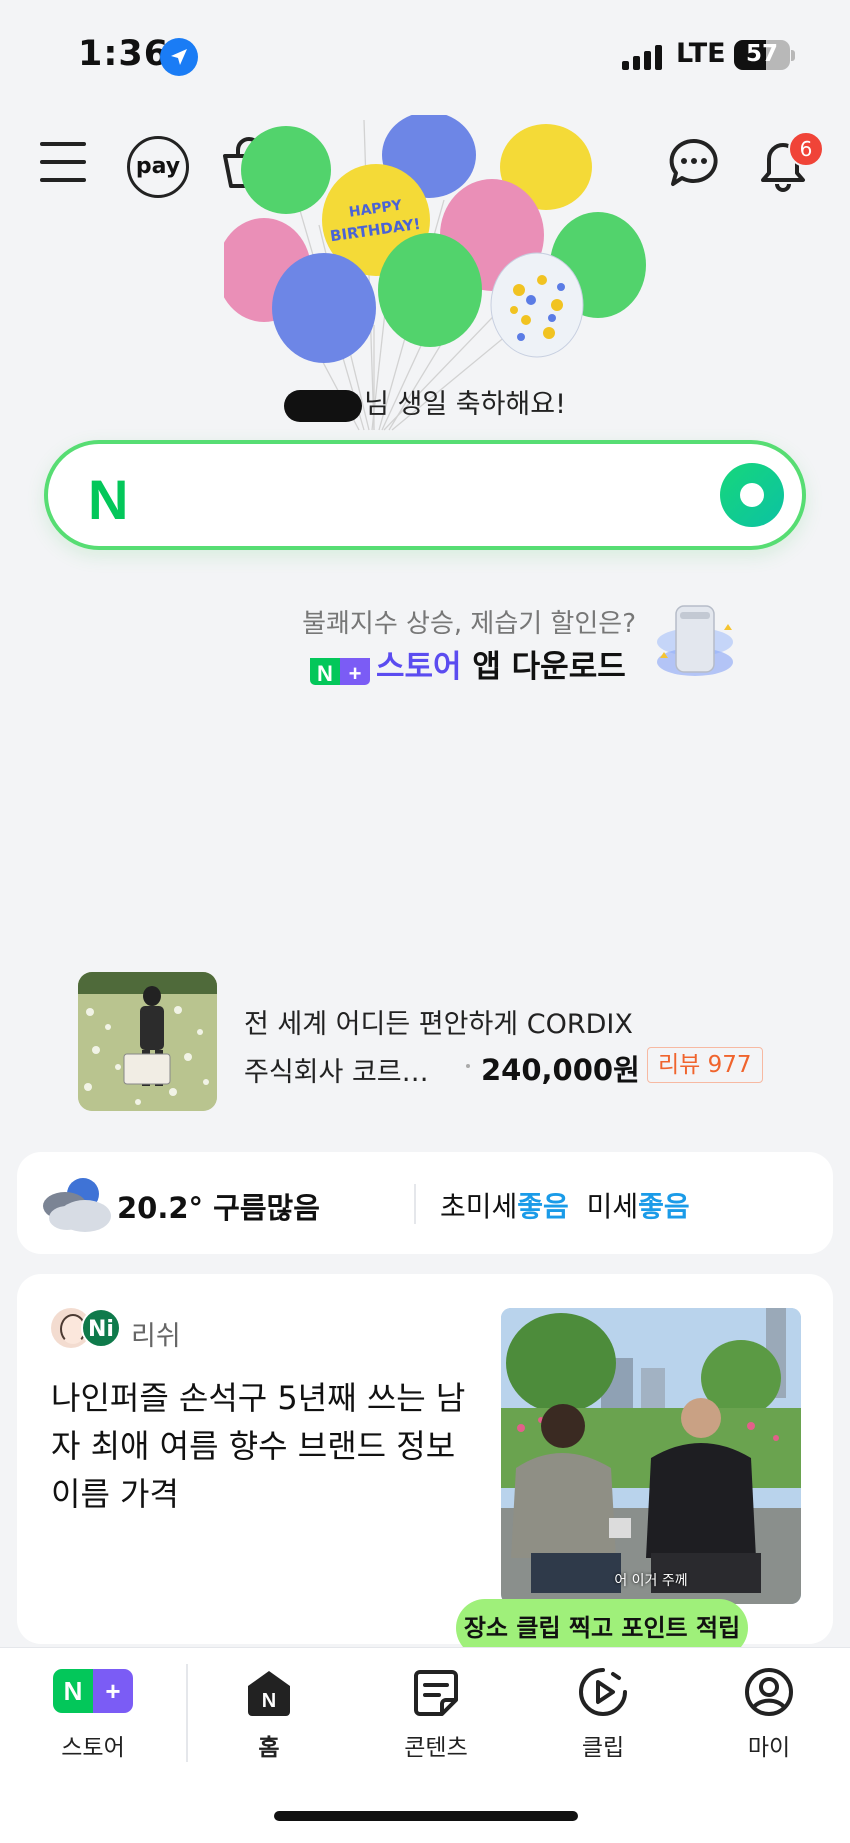  What do you see at coordinates (695, 640) in the screenshot?
I see `dehumidifier-icon` at bounding box center [695, 640].